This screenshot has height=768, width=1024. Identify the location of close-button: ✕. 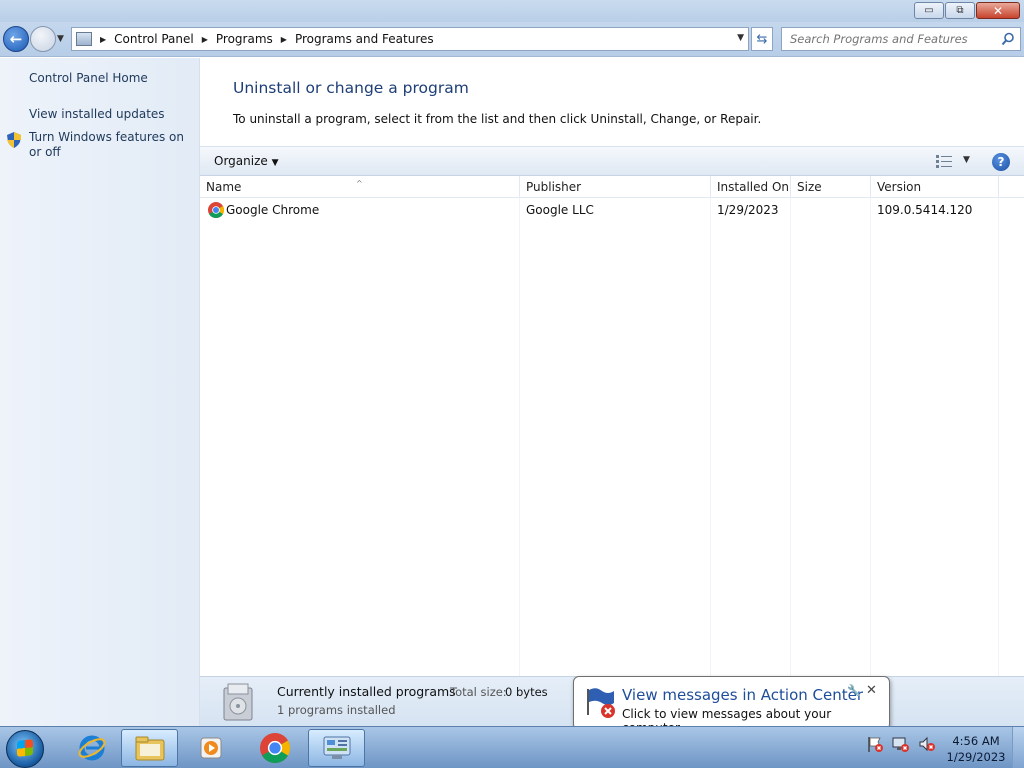
(998, 10).